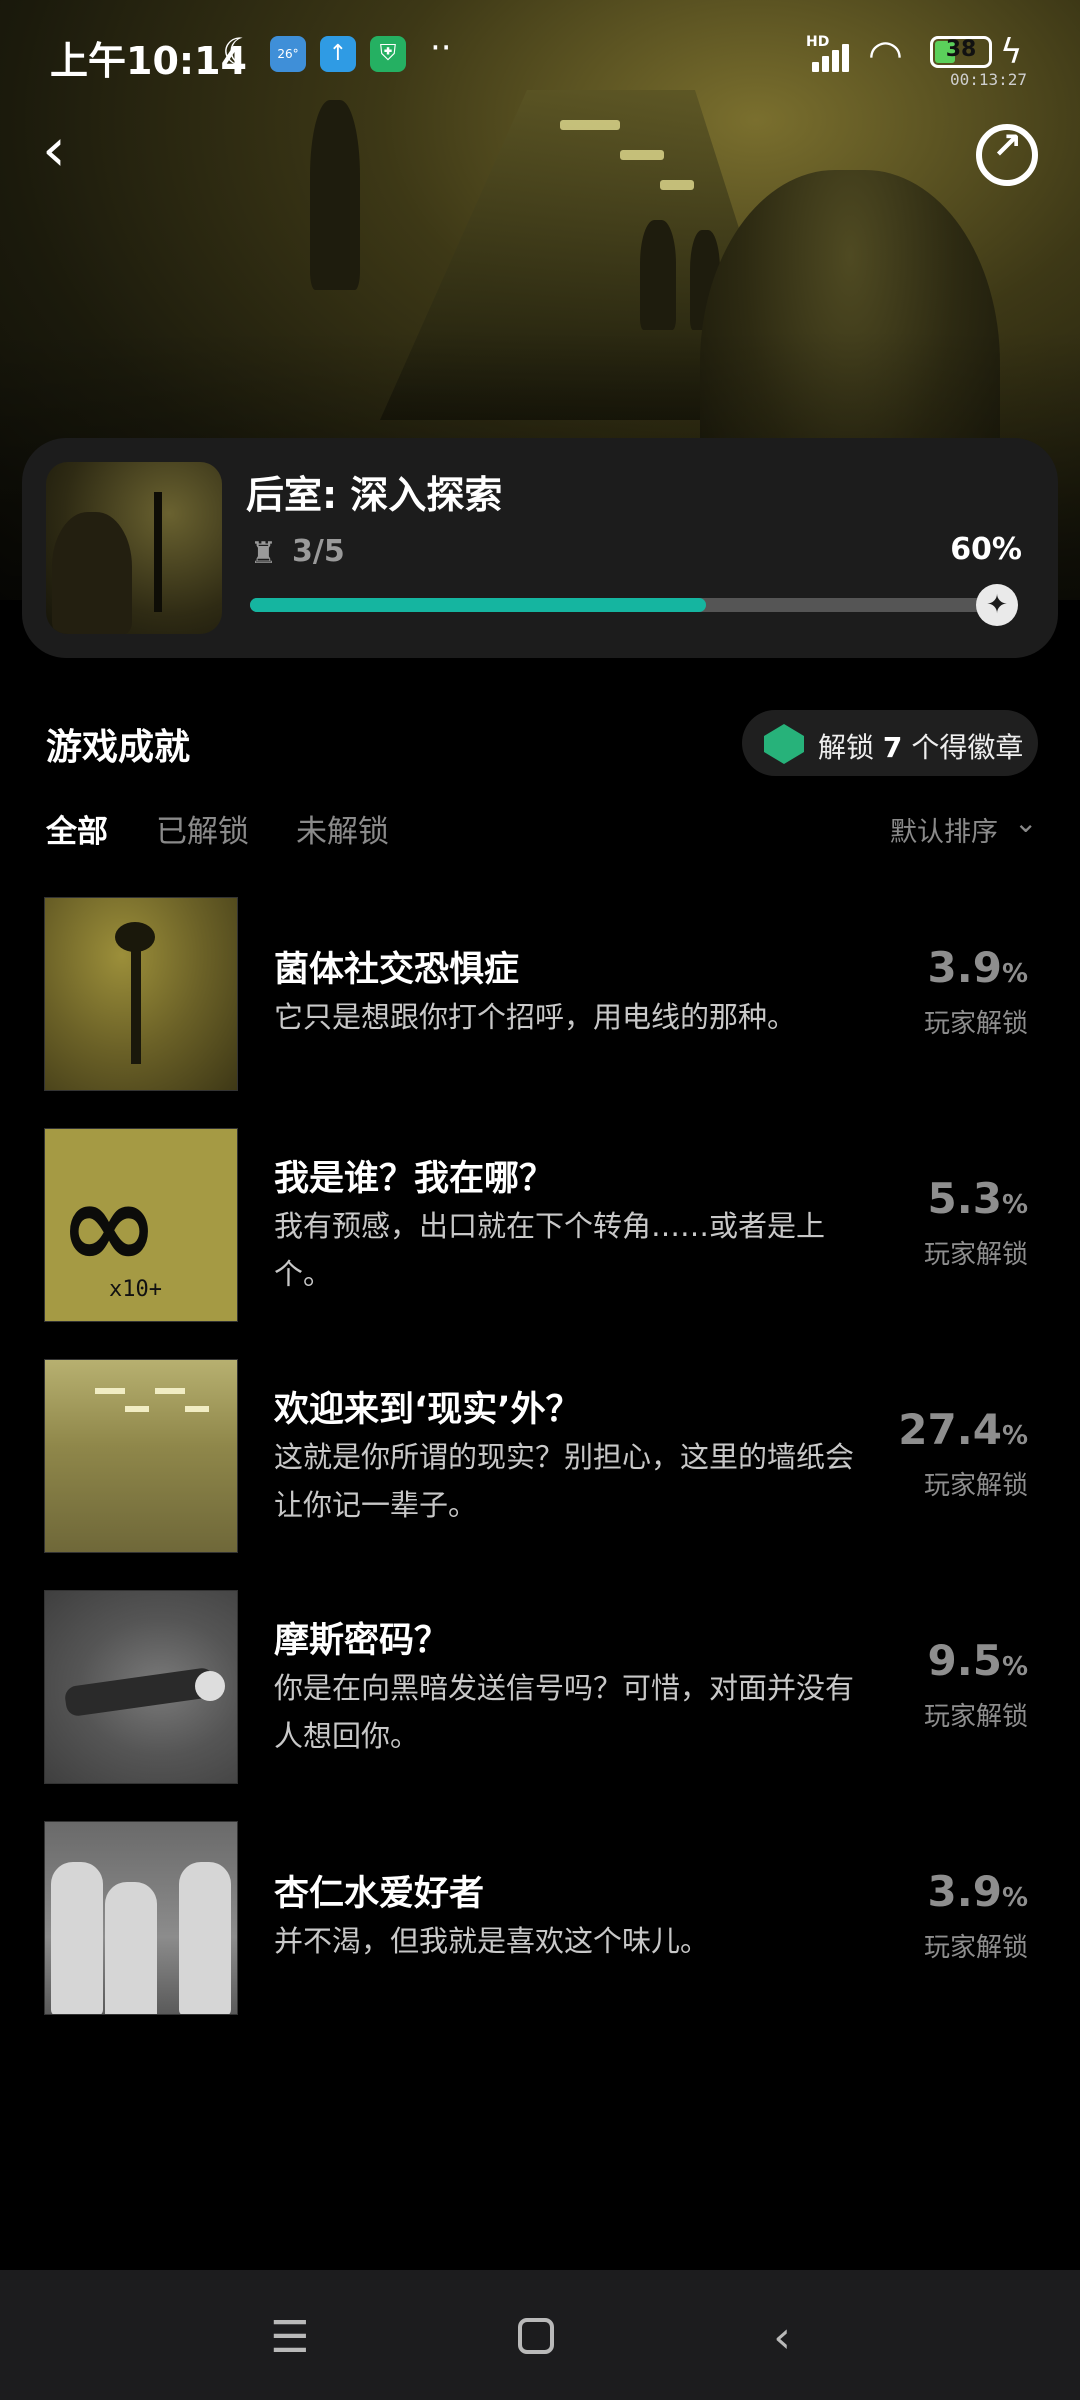  I want to click on system-nav-bar: ☰ ‹, so click(540, 2335).